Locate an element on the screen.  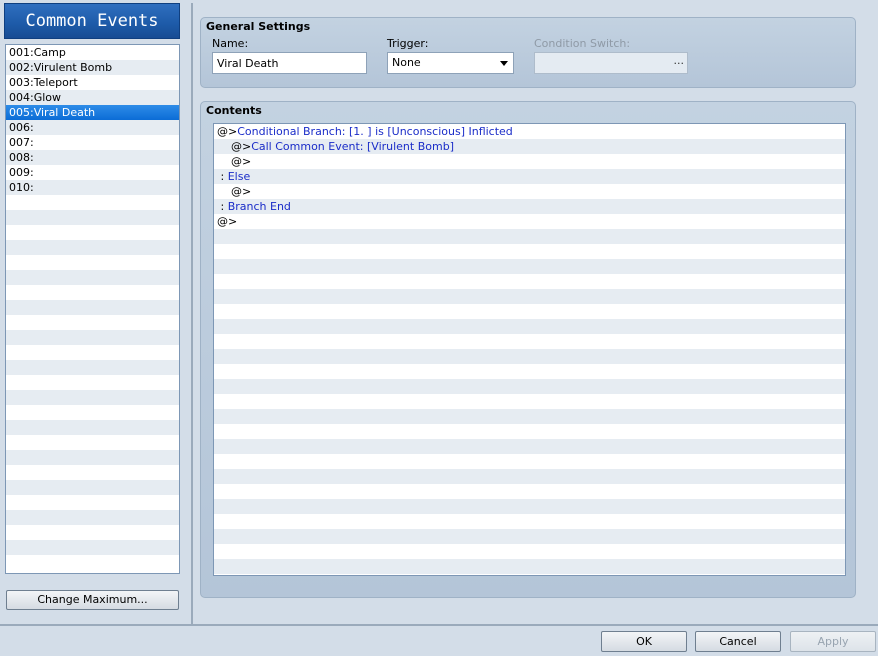
event-list-item: 001:Camp is located at coordinates (92, 52).